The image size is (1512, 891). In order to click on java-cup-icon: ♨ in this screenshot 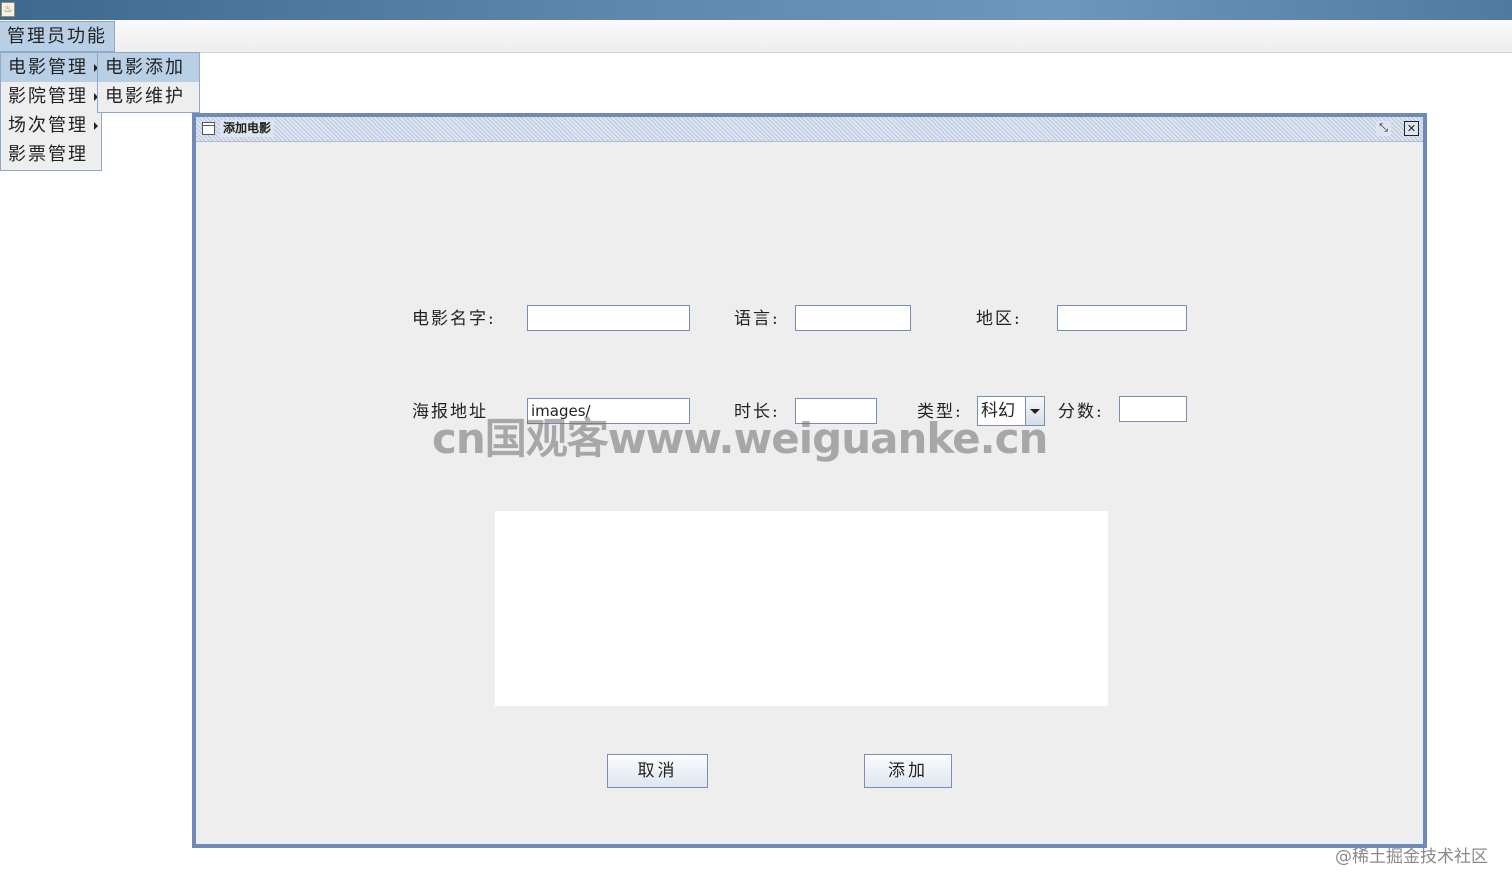, I will do `click(8, 9)`.